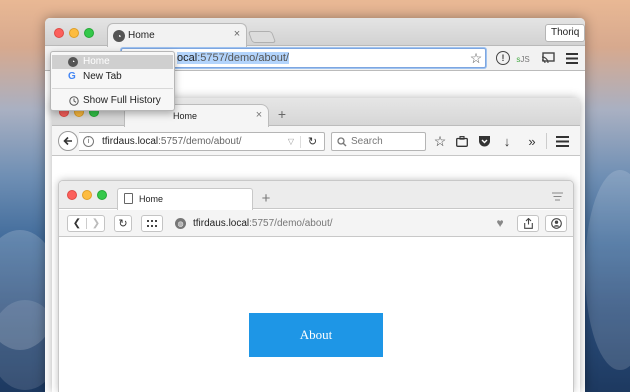  I want to click on search-icon, so click(342, 142).